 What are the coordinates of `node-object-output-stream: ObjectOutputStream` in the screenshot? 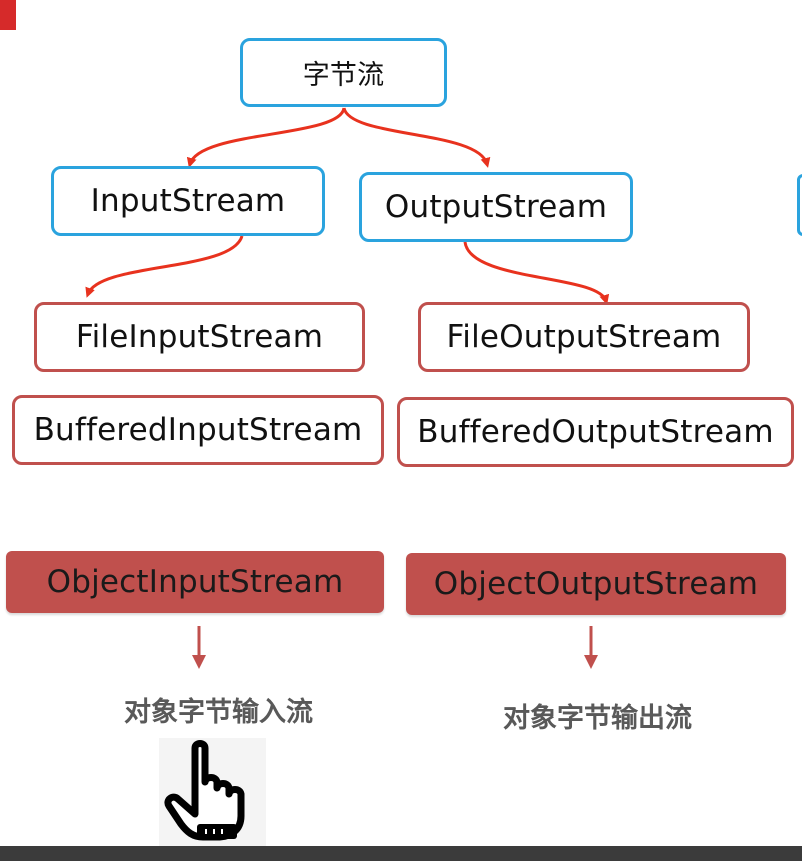 It's located at (596, 584).